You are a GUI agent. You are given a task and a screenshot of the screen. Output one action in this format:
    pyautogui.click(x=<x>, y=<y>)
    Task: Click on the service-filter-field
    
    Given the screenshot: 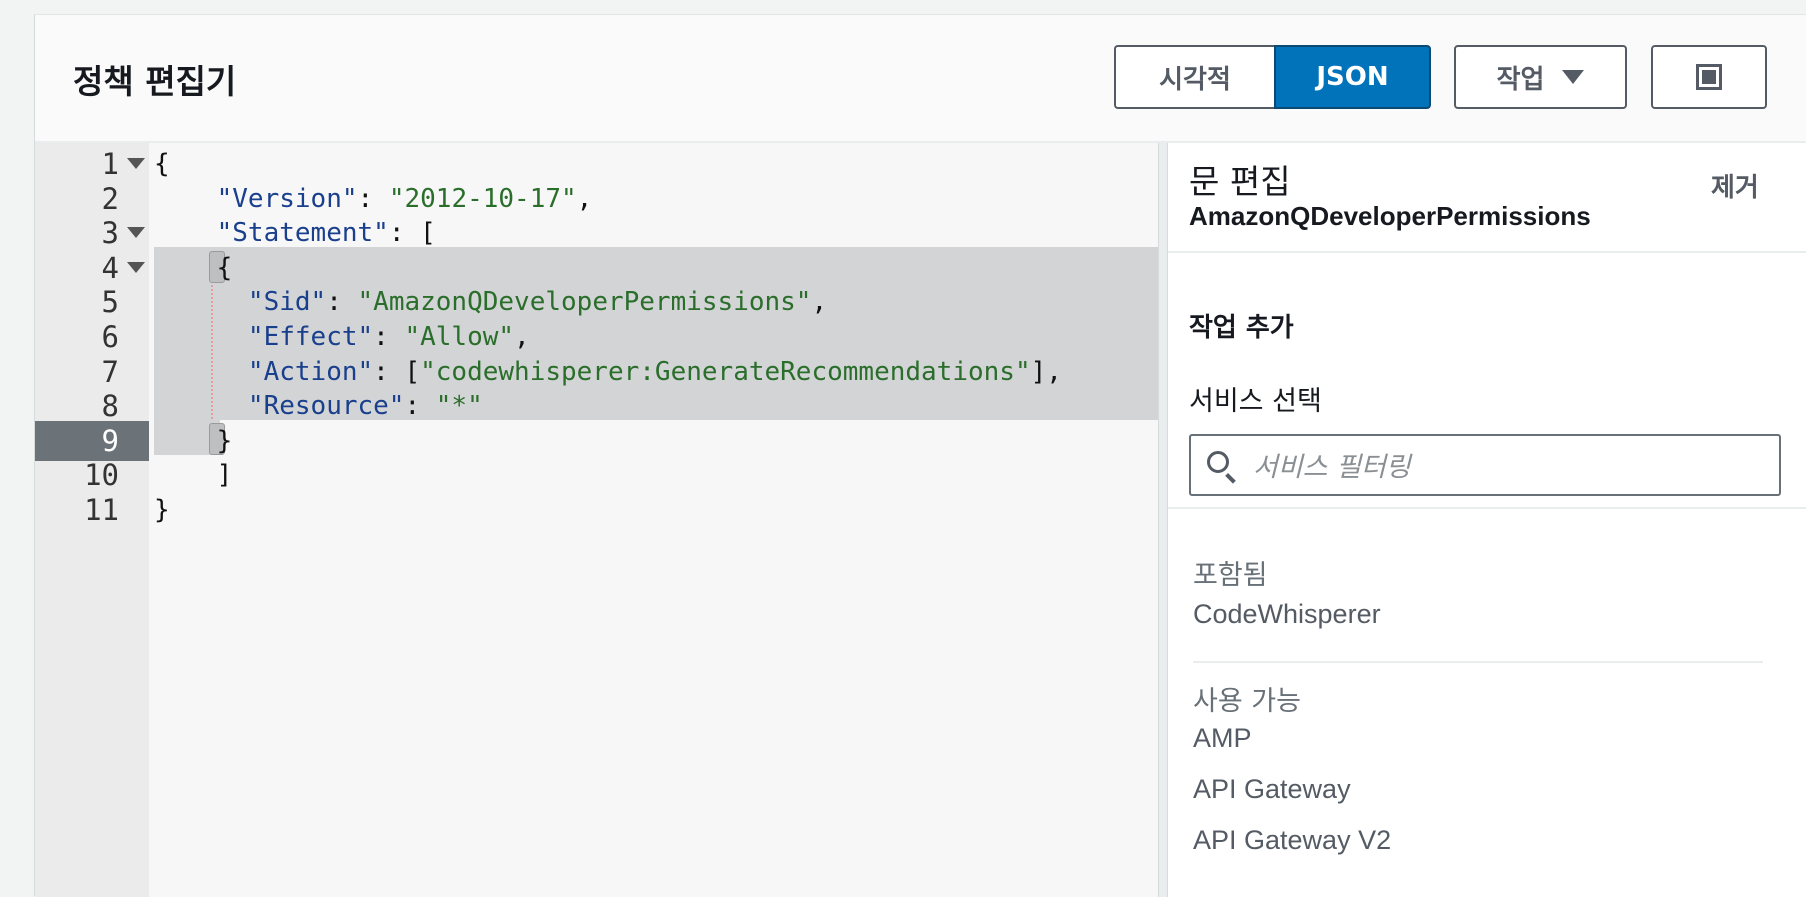 What is the action you would take?
    pyautogui.click(x=1485, y=465)
    